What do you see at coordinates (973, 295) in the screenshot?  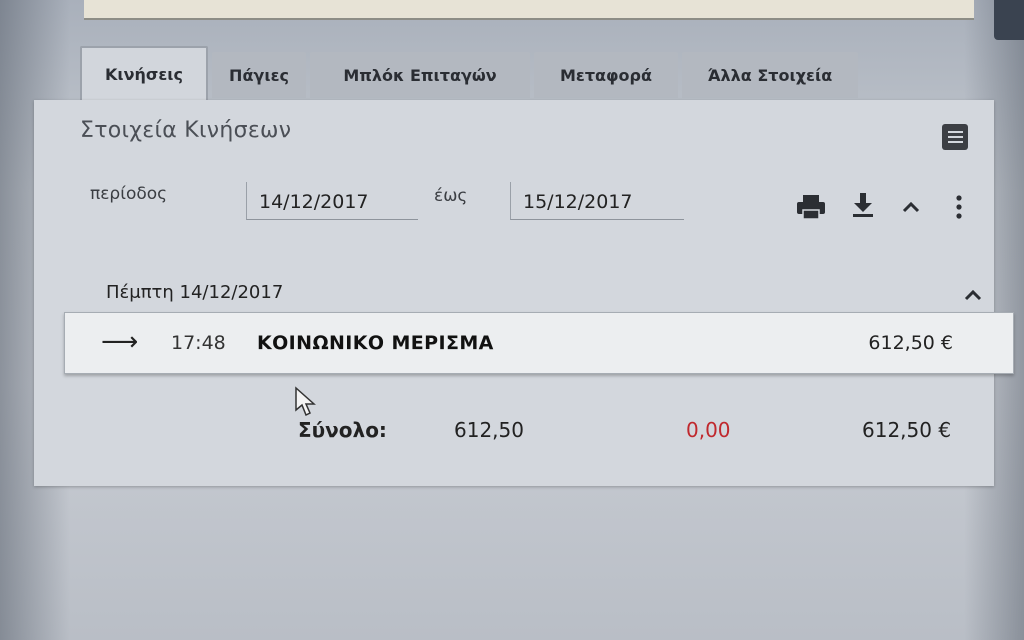 I see `collapse-group-icon` at bounding box center [973, 295].